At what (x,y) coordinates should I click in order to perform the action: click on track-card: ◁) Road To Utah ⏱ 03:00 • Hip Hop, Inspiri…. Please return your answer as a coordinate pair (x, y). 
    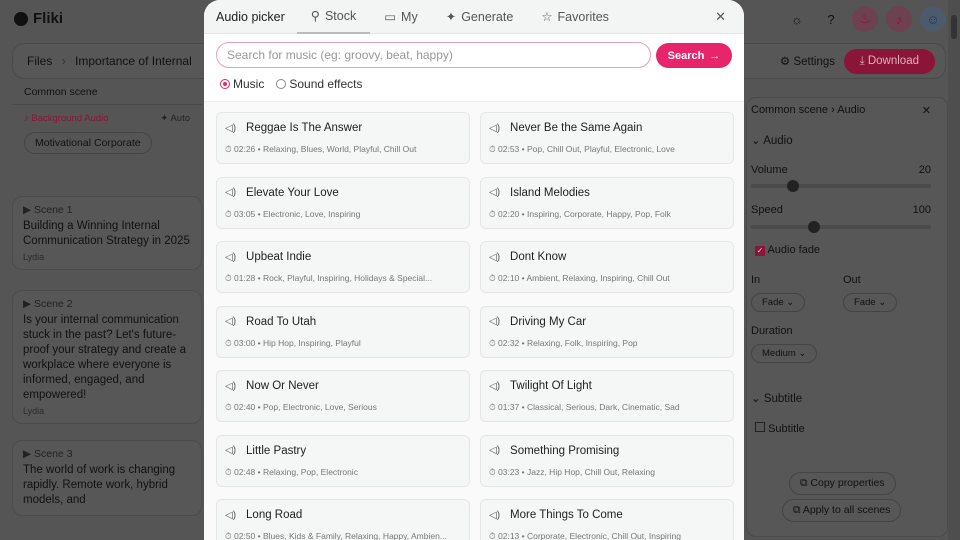
    Looking at the image, I should click on (343, 331).